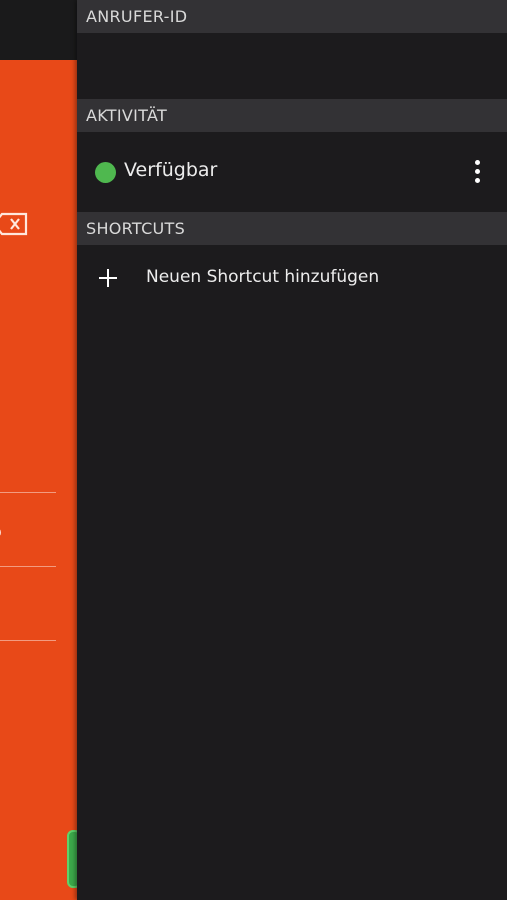 The image size is (507, 900). What do you see at coordinates (171, 170) in the screenshot?
I see `status-label: Verfügbar` at bounding box center [171, 170].